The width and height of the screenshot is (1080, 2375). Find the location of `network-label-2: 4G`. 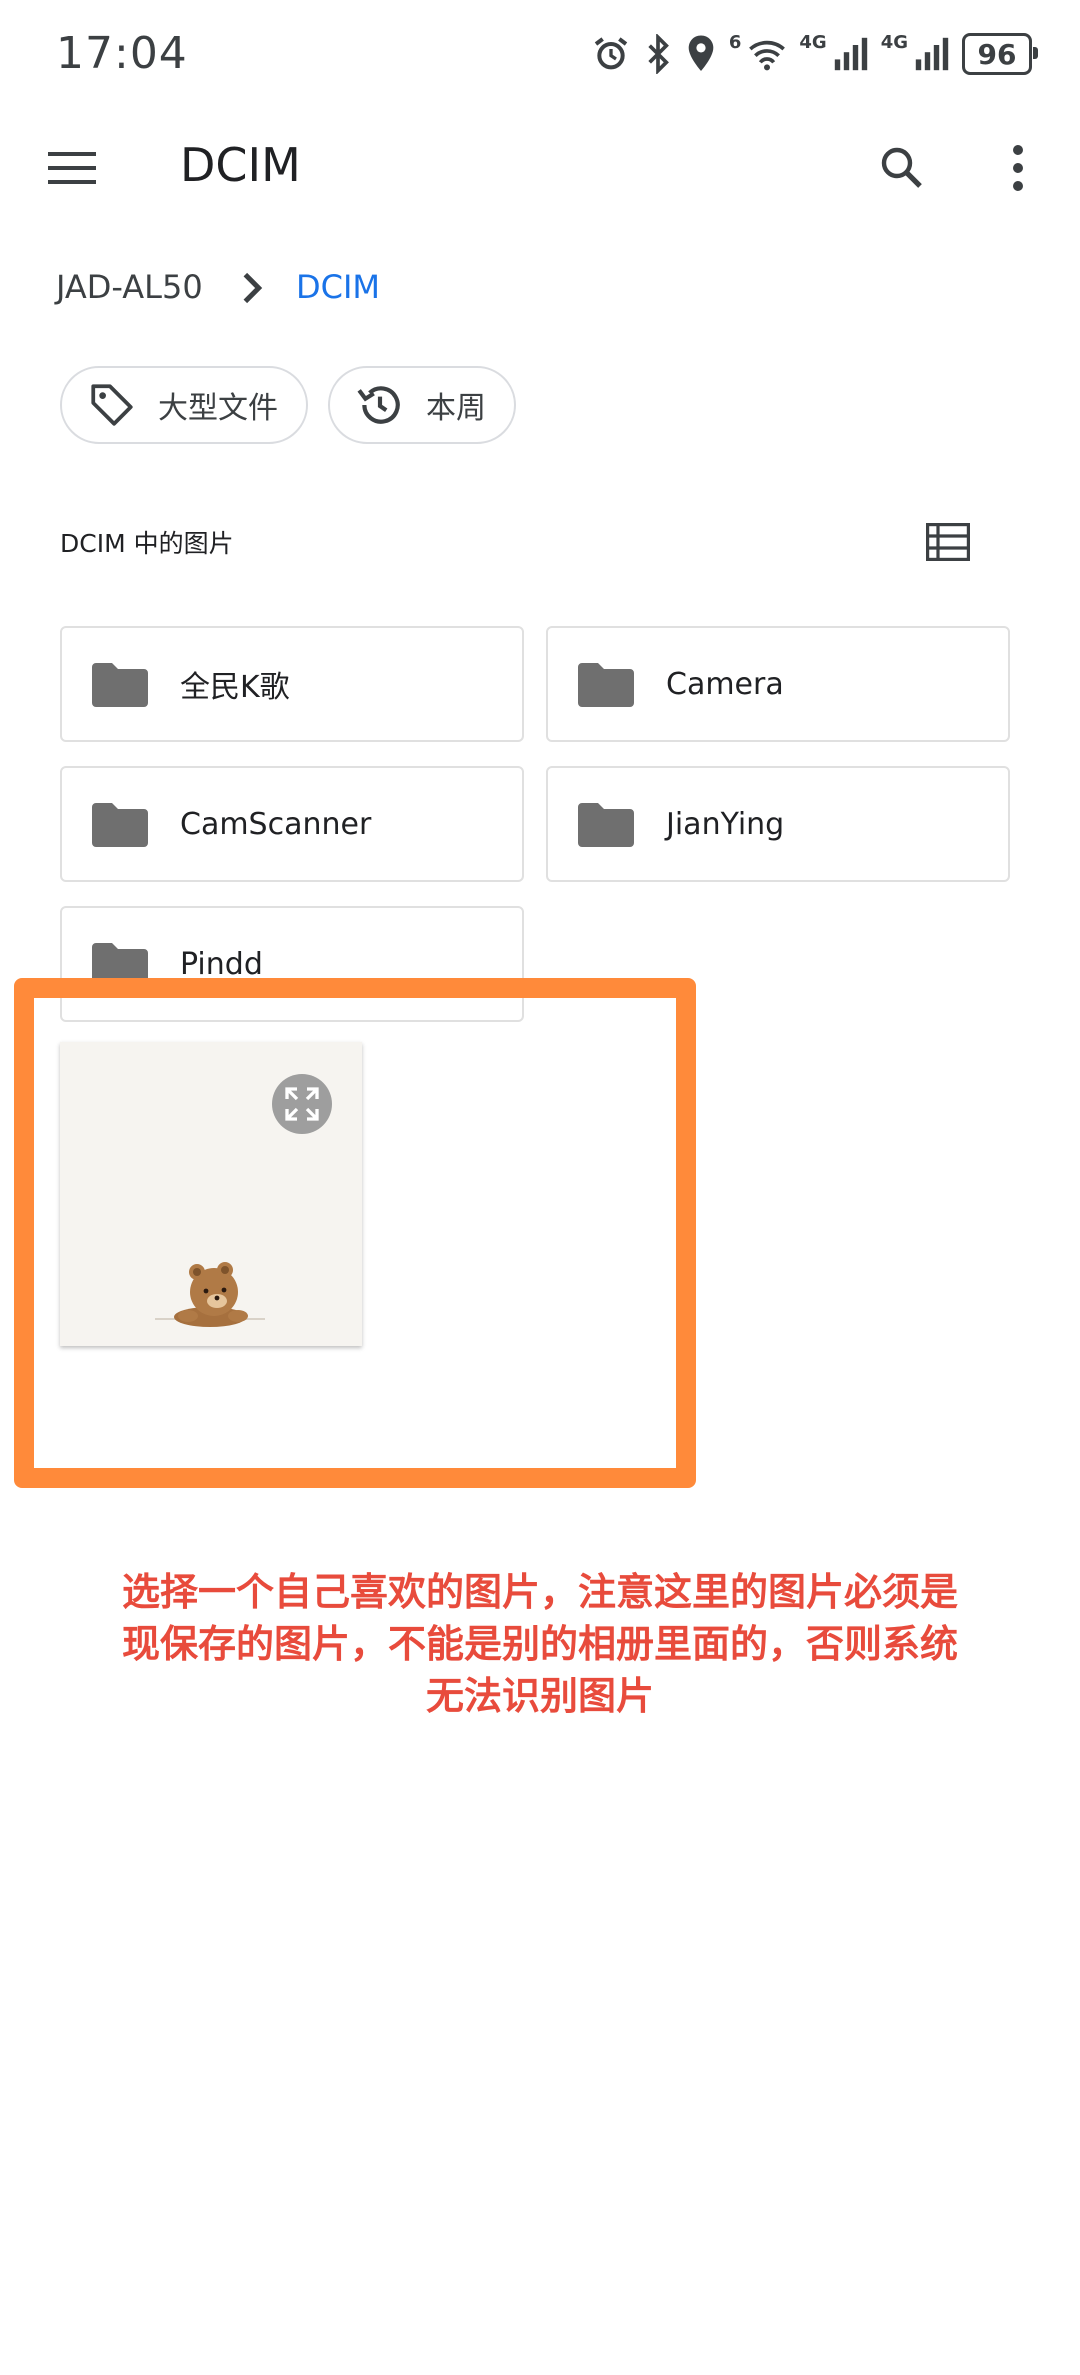

network-label-2: 4G is located at coordinates (894, 42).